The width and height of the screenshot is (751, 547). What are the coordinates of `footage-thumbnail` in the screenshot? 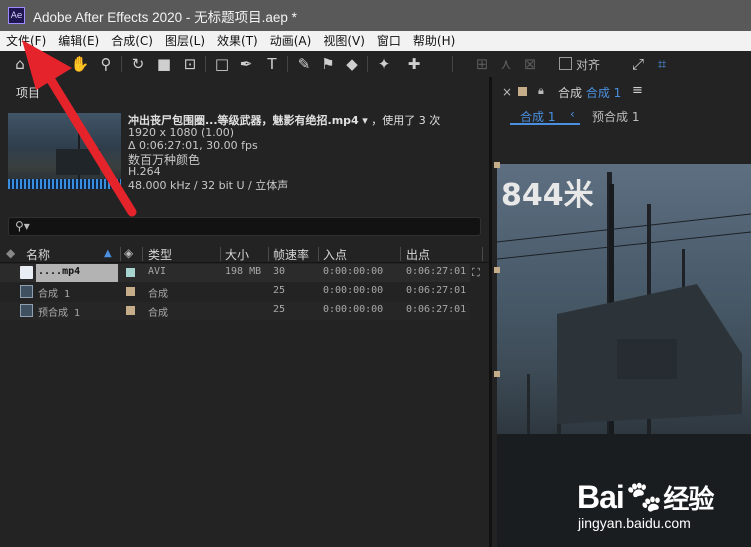 It's located at (64, 151).